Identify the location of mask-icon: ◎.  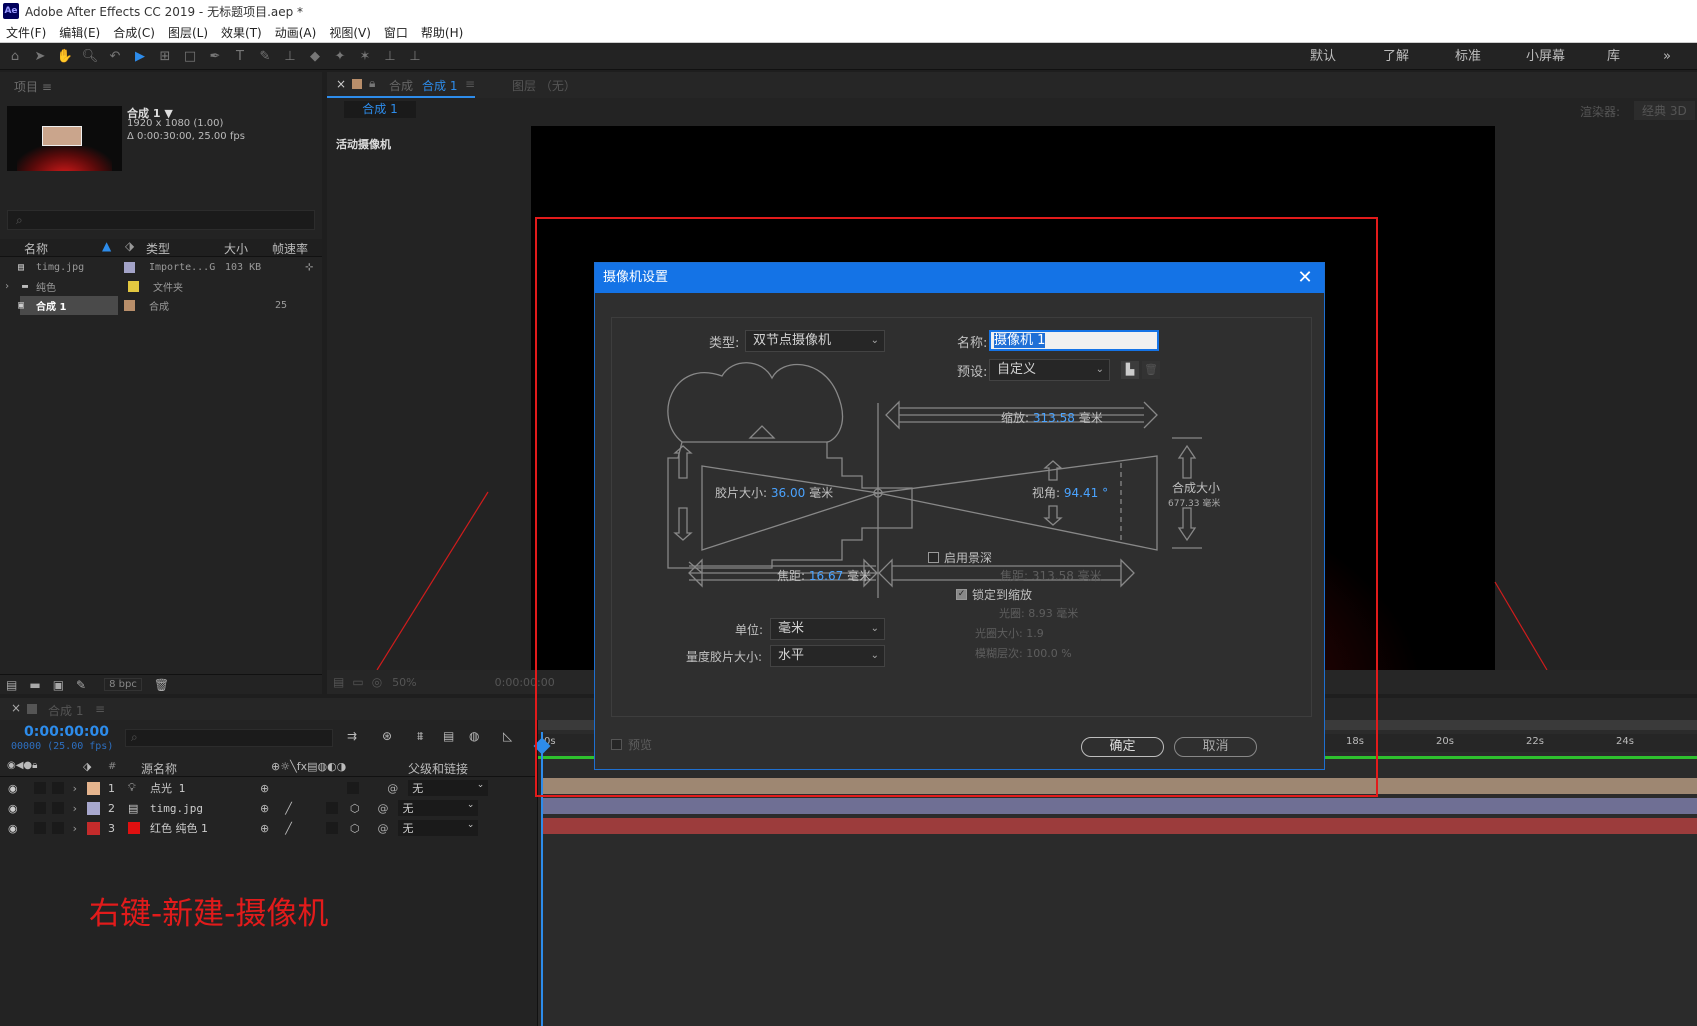
(377, 682).